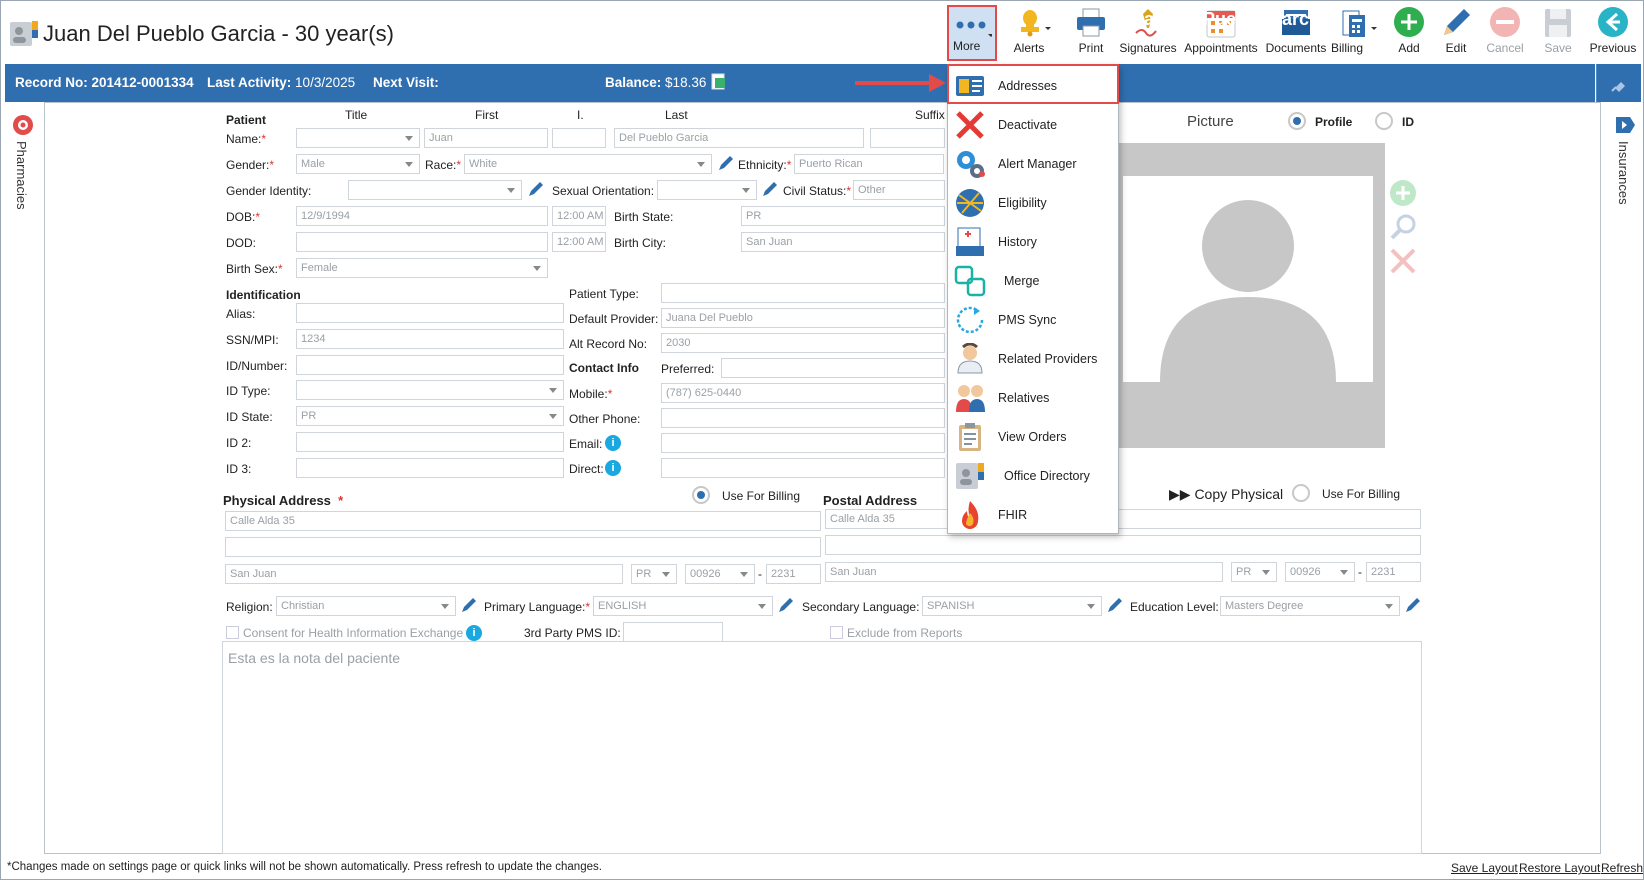 This screenshot has width=1644, height=880. I want to click on postal-street-field: Calle Alda 35, so click(1123, 519).